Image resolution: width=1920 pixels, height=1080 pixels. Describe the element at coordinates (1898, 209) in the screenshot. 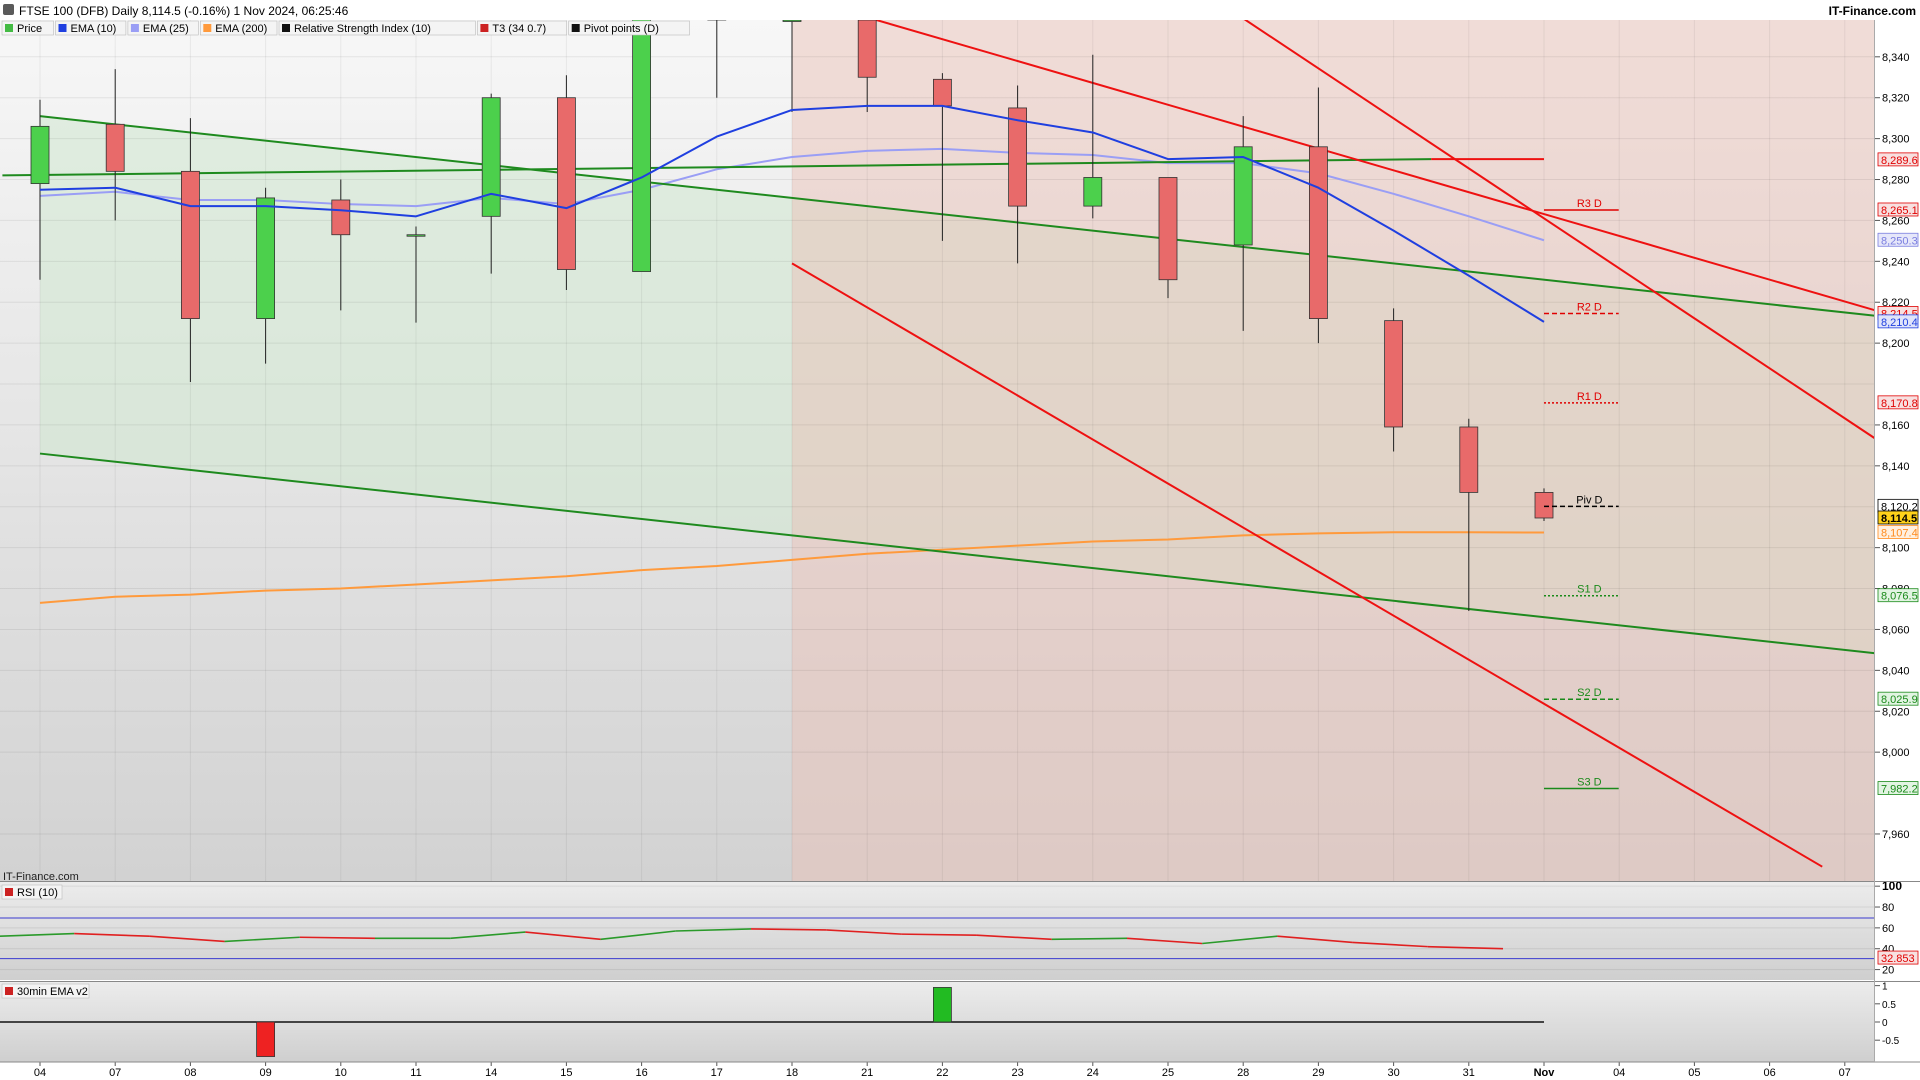

I see `price-tag: 8,265.1` at that location.